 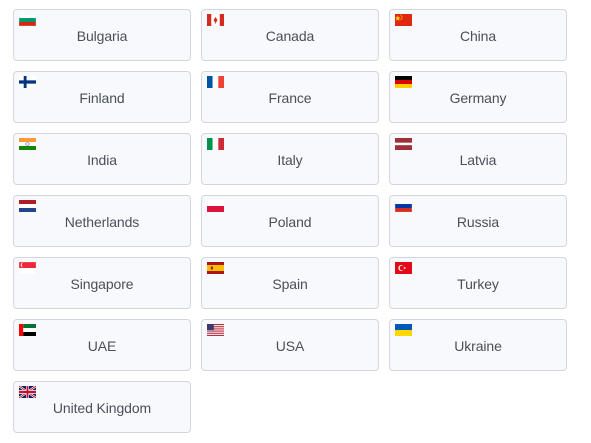 I want to click on country-card-bulgaria: Bulgaria, so click(x=102, y=35).